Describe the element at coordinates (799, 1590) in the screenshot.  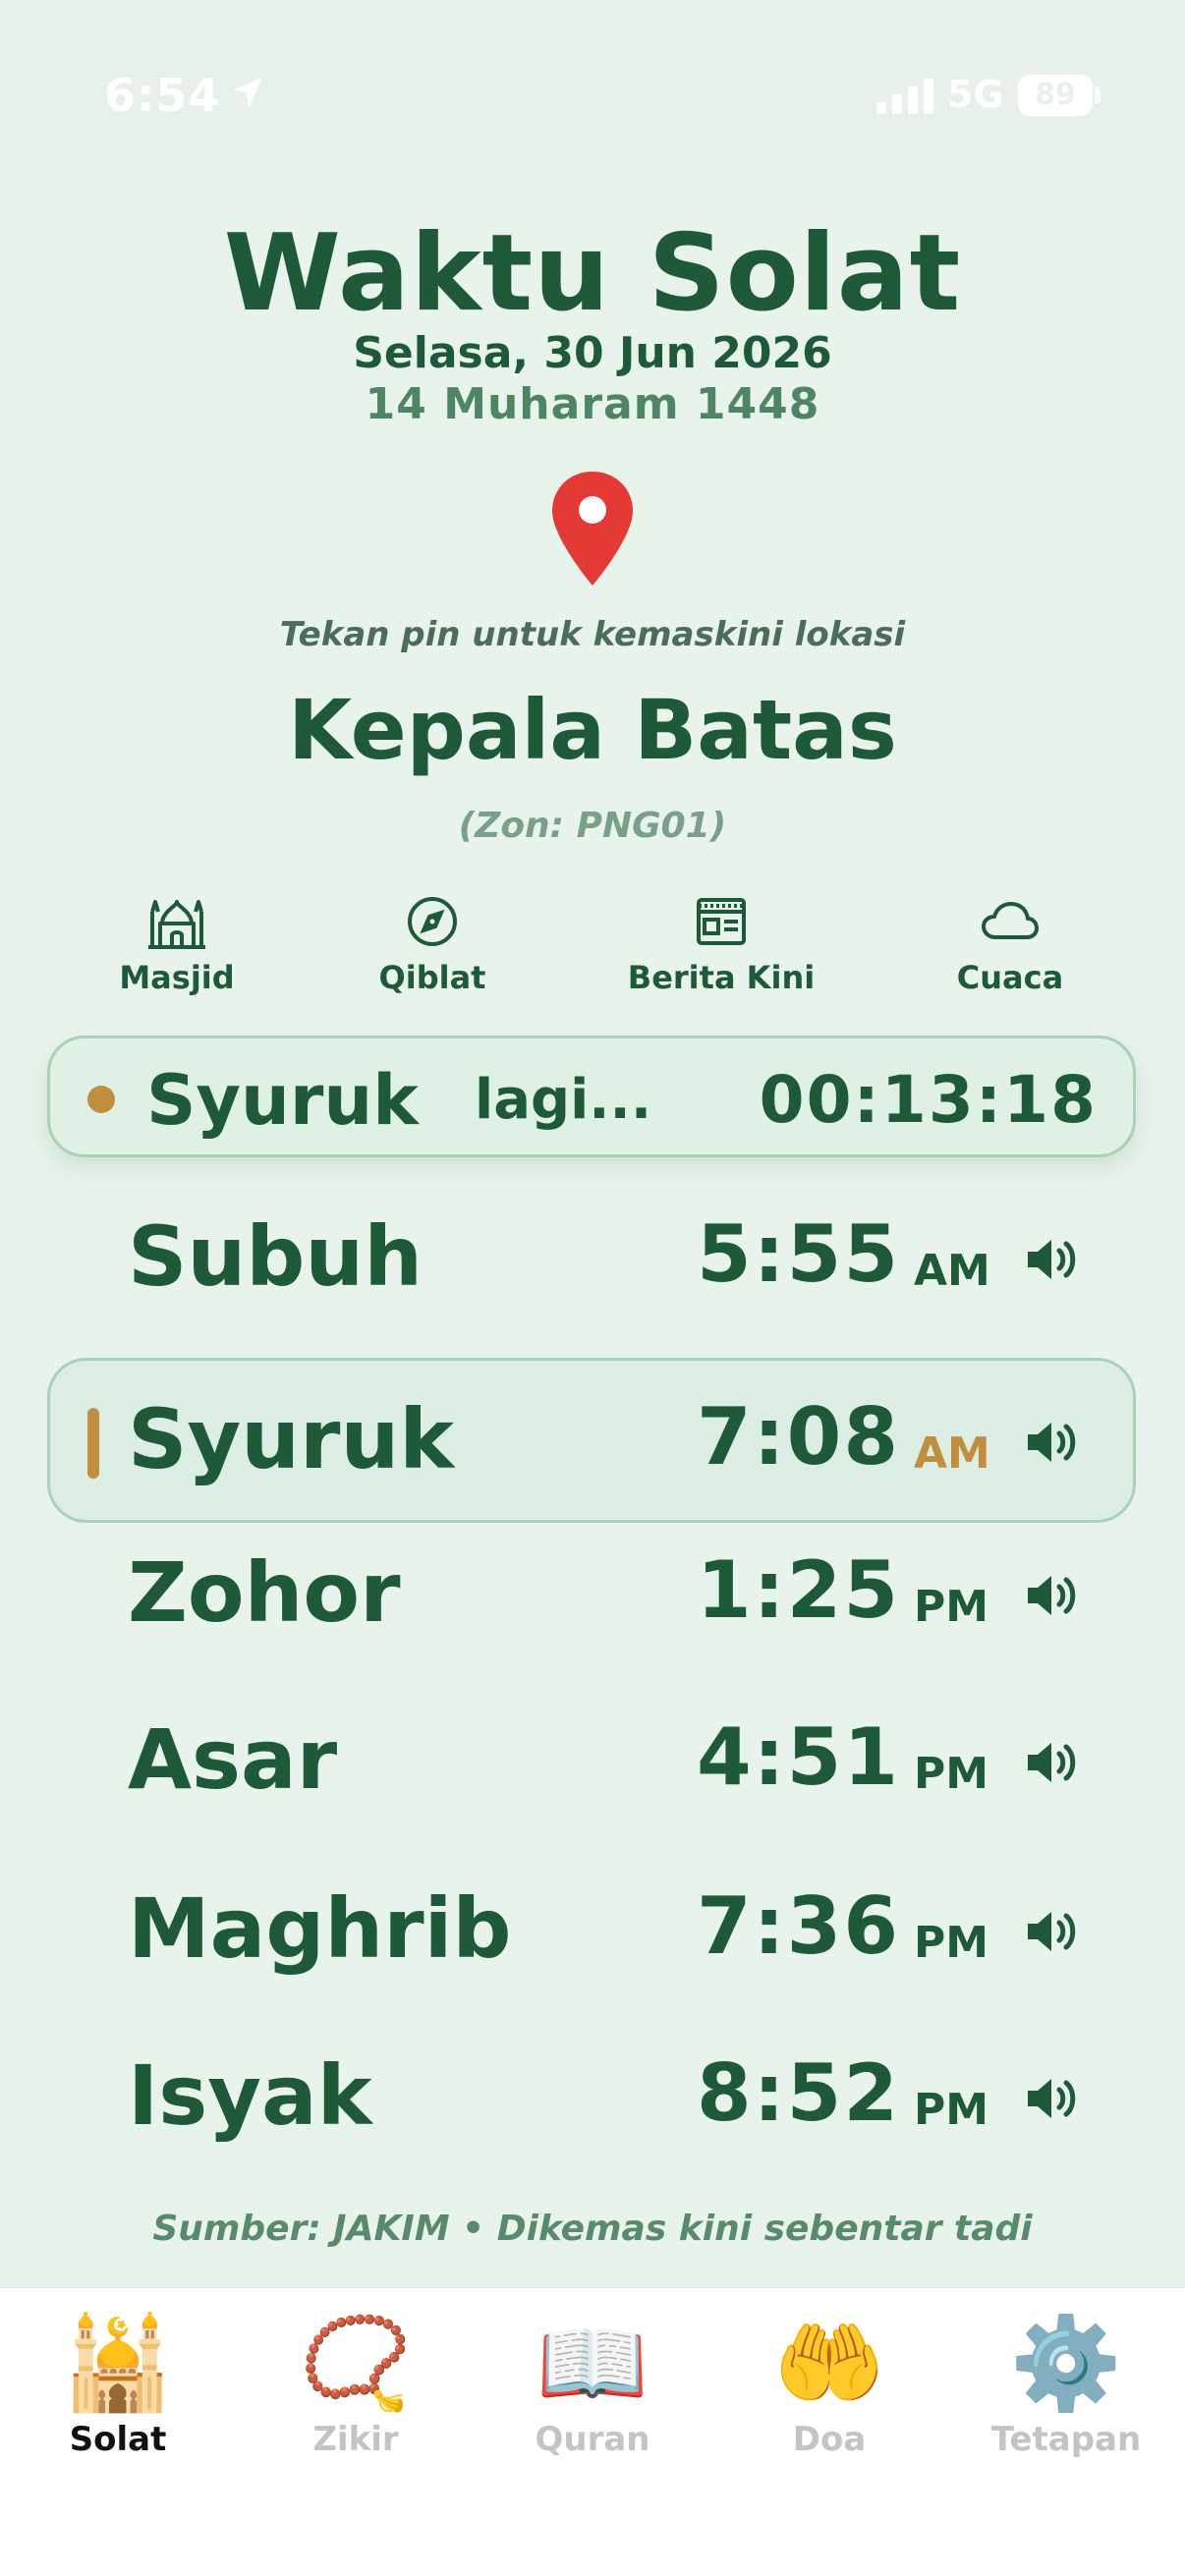
I see `prayer-time: 1:25` at that location.